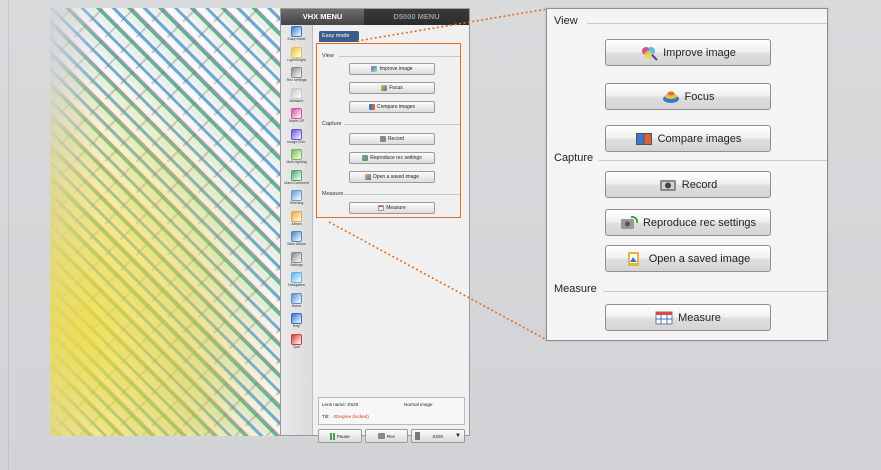 This screenshot has height=470, width=881. I want to click on zoom-focus-button: Focus, so click(688, 96).